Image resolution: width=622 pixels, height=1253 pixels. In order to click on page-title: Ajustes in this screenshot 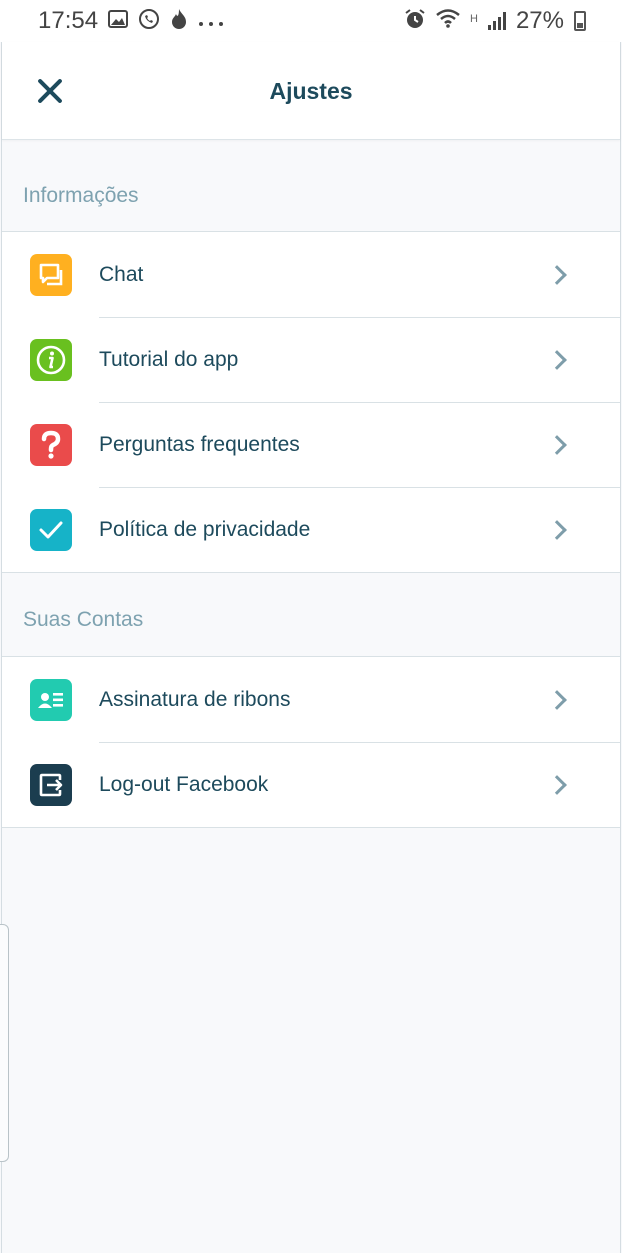, I will do `click(311, 91)`.